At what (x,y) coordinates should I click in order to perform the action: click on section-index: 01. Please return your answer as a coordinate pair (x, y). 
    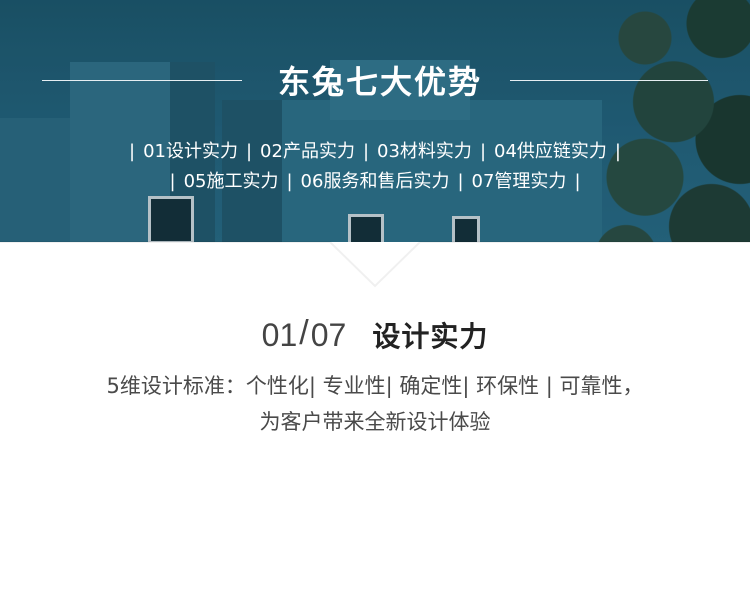
    Looking at the image, I should click on (279, 335).